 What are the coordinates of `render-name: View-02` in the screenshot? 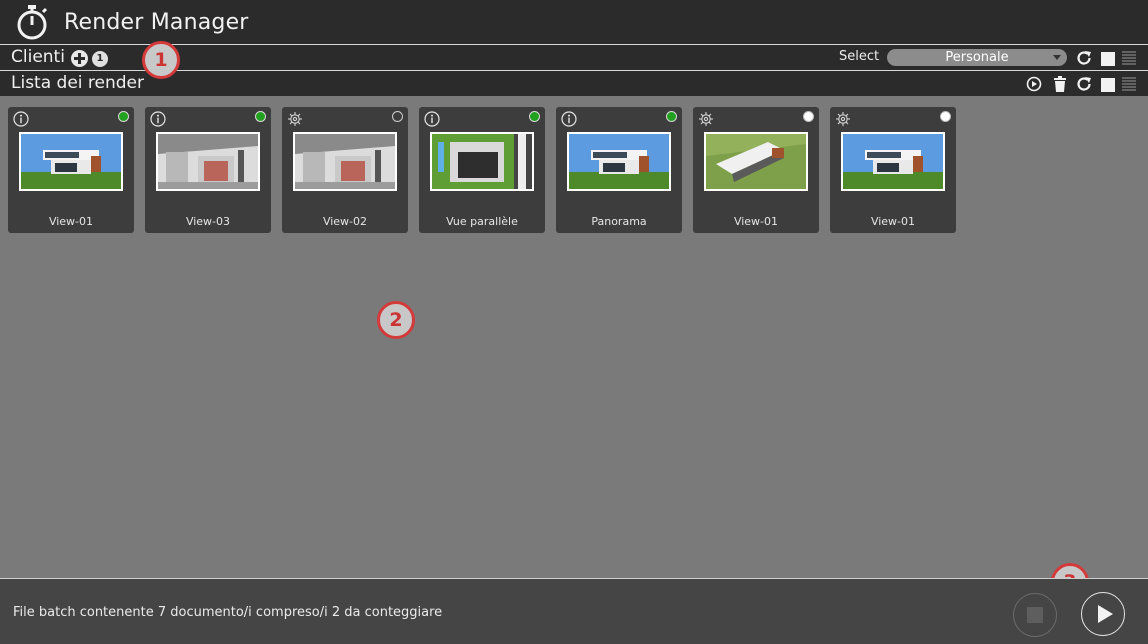 It's located at (345, 221).